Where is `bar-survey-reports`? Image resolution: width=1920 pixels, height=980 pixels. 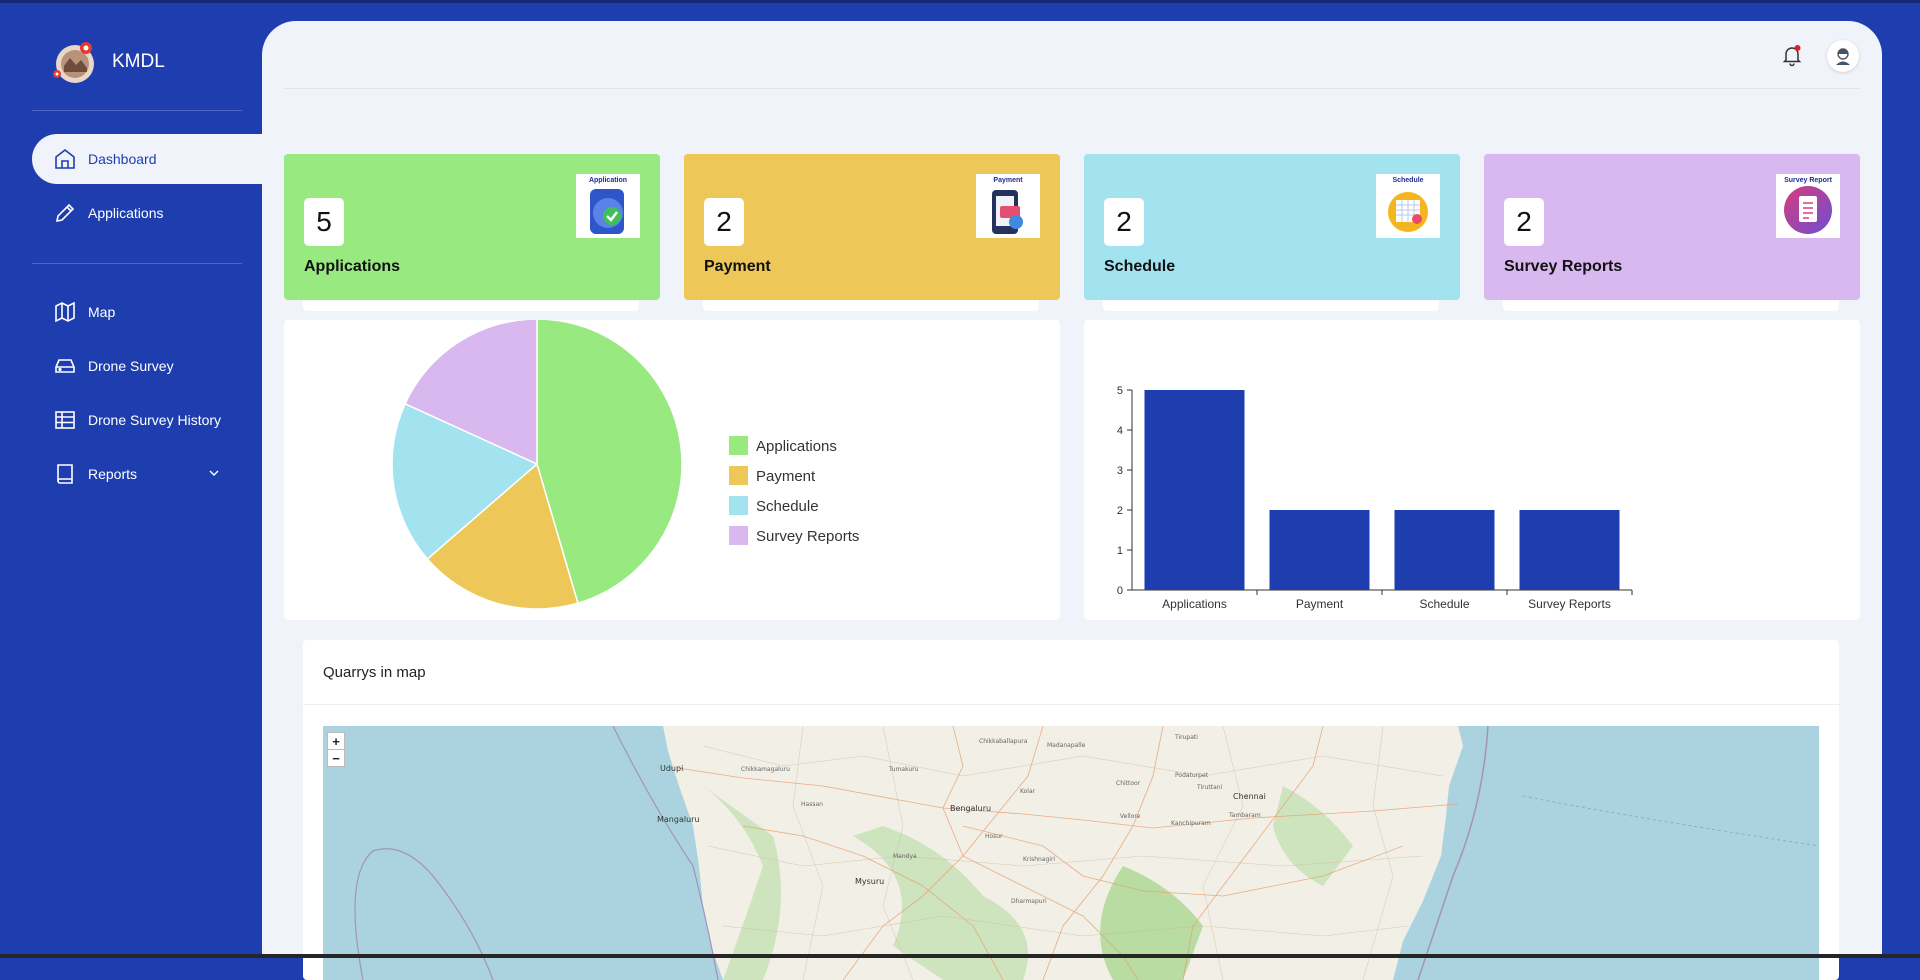 bar-survey-reports is located at coordinates (1569, 550).